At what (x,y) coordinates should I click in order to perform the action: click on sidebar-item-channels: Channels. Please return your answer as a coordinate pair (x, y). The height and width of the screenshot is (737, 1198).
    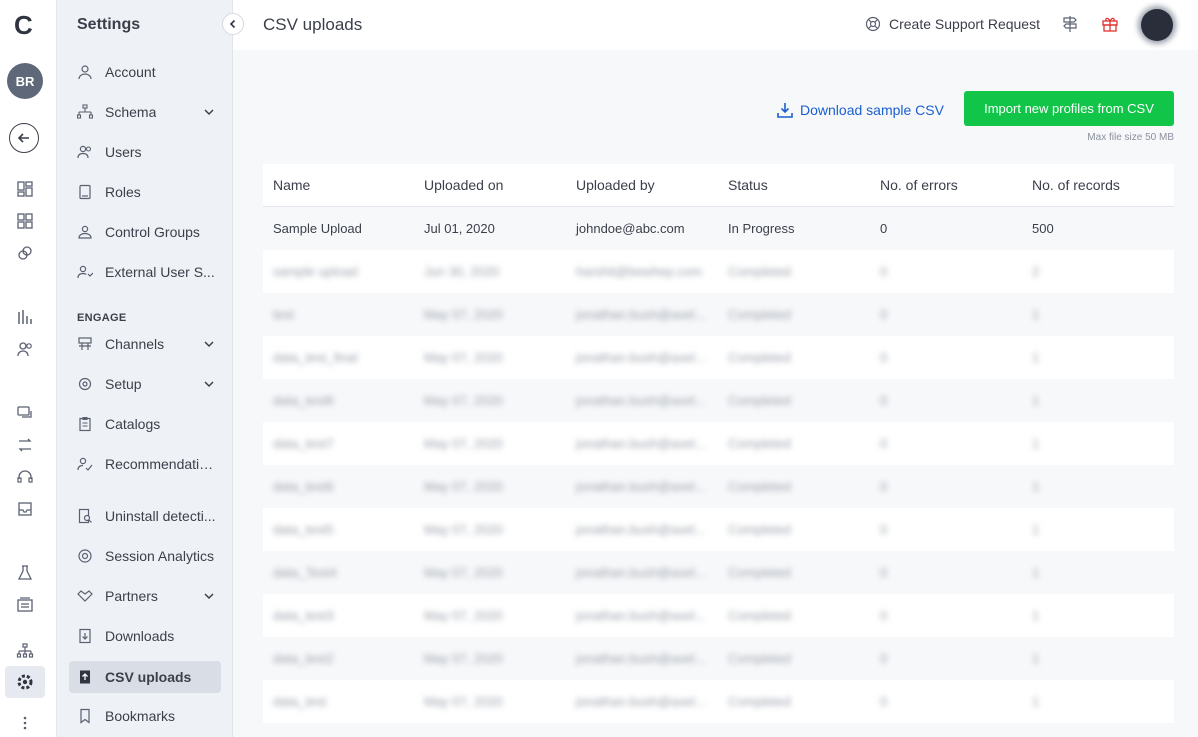
    Looking at the image, I should click on (145, 344).